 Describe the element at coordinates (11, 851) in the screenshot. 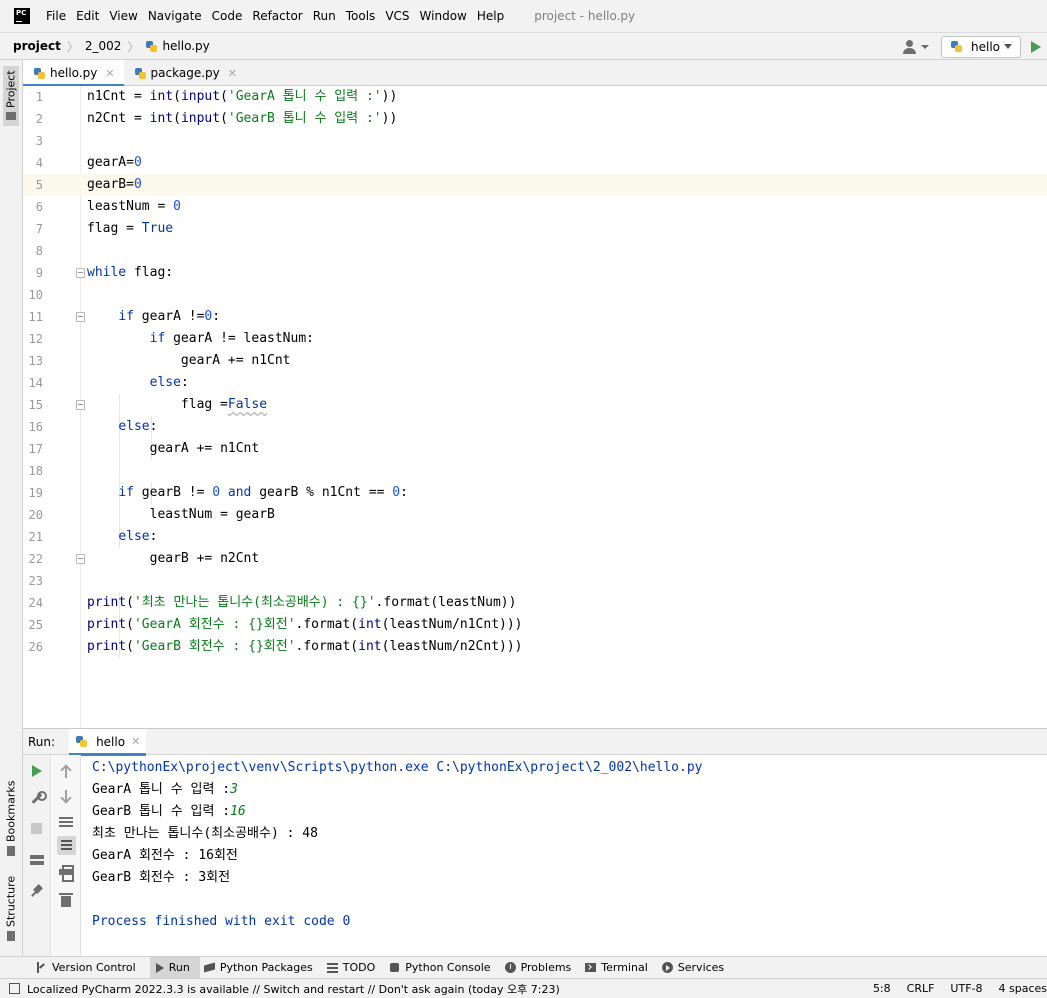

I see `bookmark-icon` at that location.